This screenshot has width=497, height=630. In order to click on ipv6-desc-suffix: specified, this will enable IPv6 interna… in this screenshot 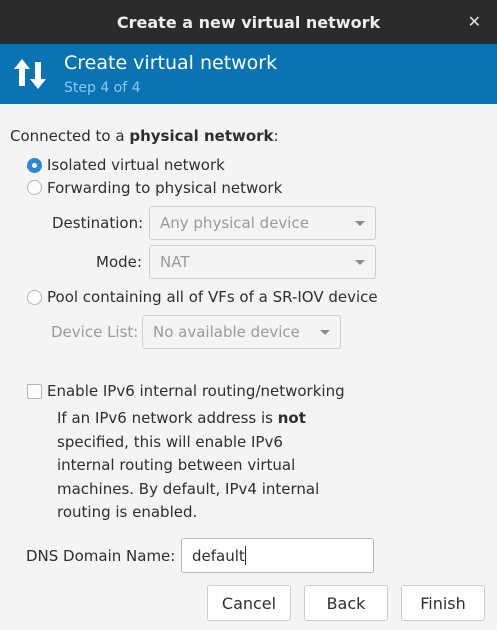, I will do `click(188, 477)`.